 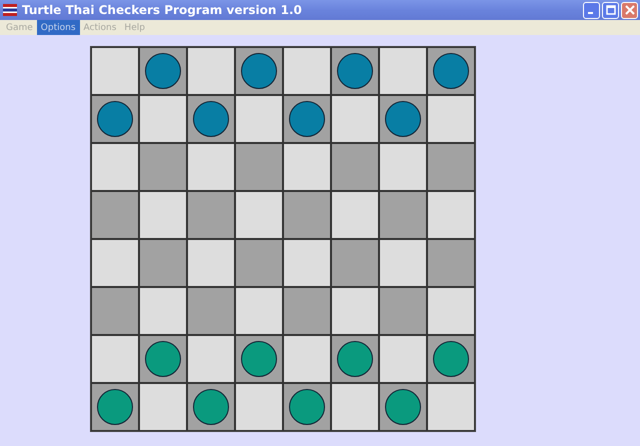 What do you see at coordinates (19, 27) in the screenshot?
I see `menu-item: Game` at bounding box center [19, 27].